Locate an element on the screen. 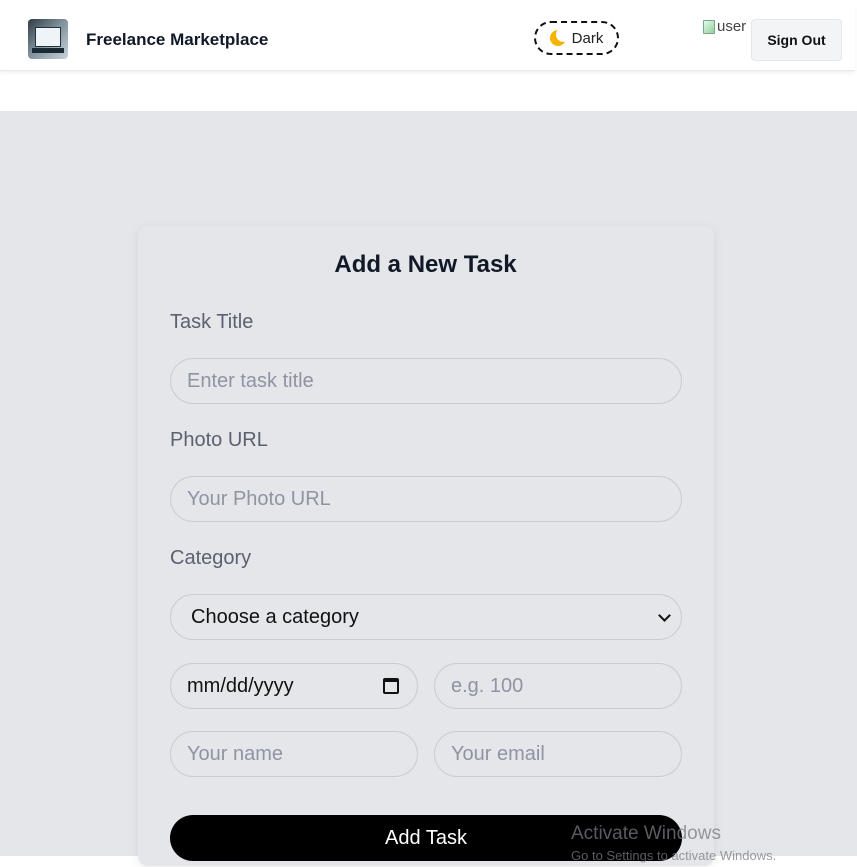  logo-screen is located at coordinates (48, 37).